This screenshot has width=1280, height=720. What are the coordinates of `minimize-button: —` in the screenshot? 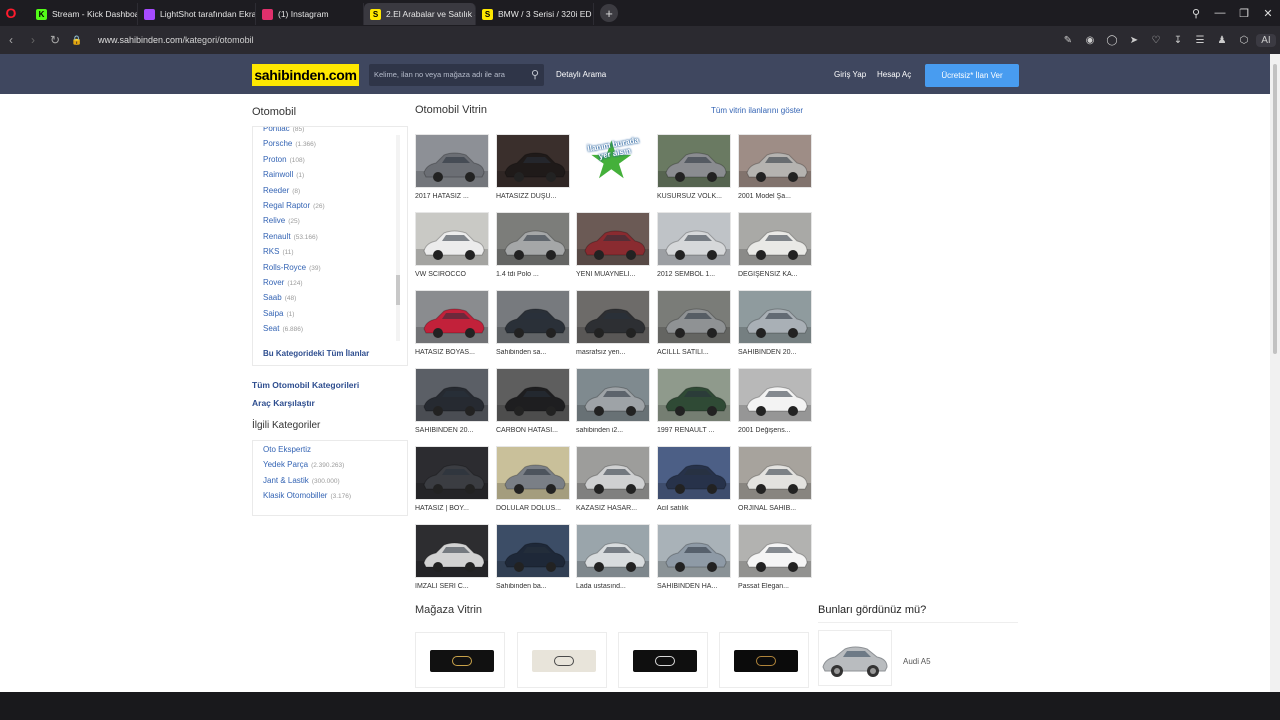 It's located at (1220, 13).